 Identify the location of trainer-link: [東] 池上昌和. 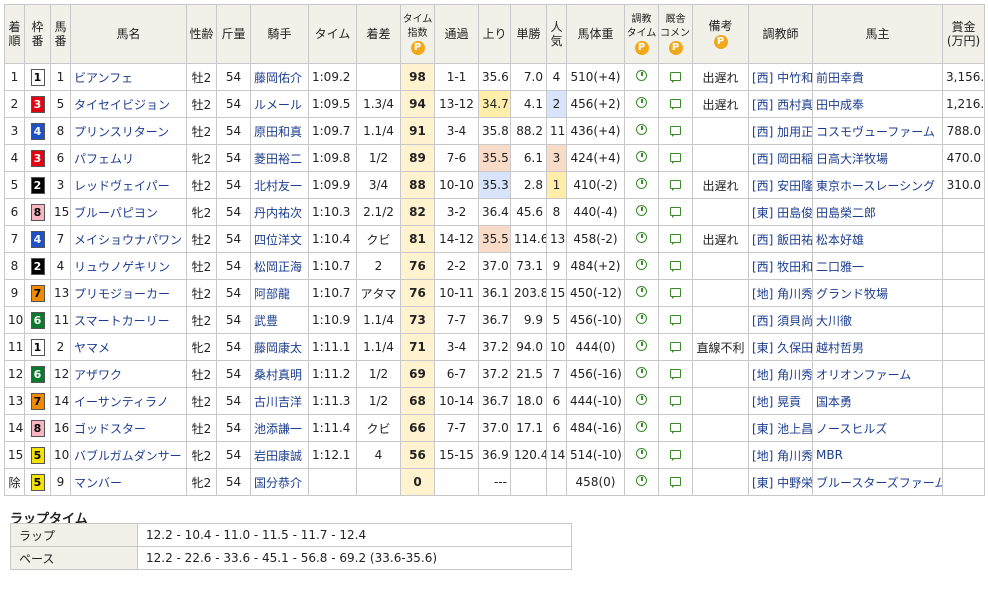
(780, 428).